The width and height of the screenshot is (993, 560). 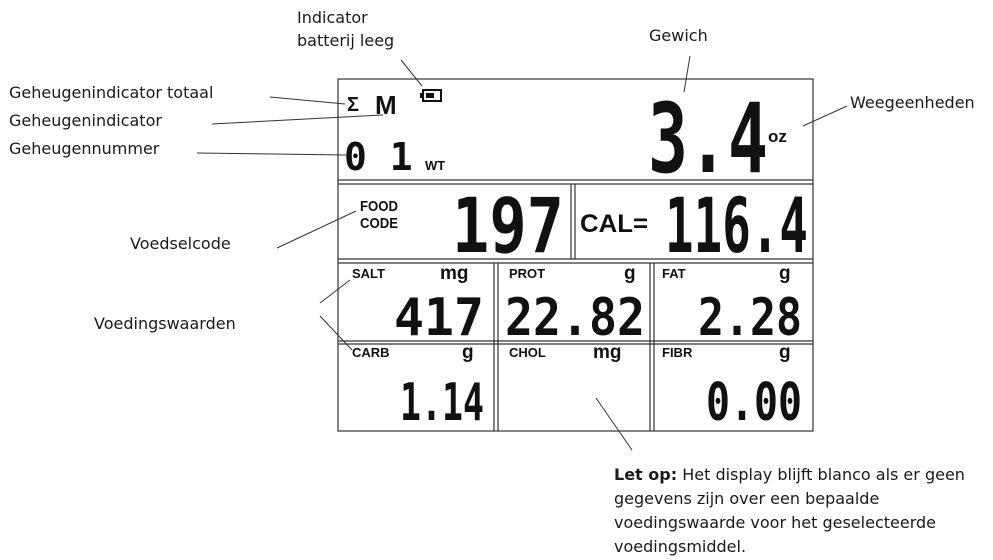 What do you see at coordinates (316, 229) in the screenshot?
I see `leader-food-code` at bounding box center [316, 229].